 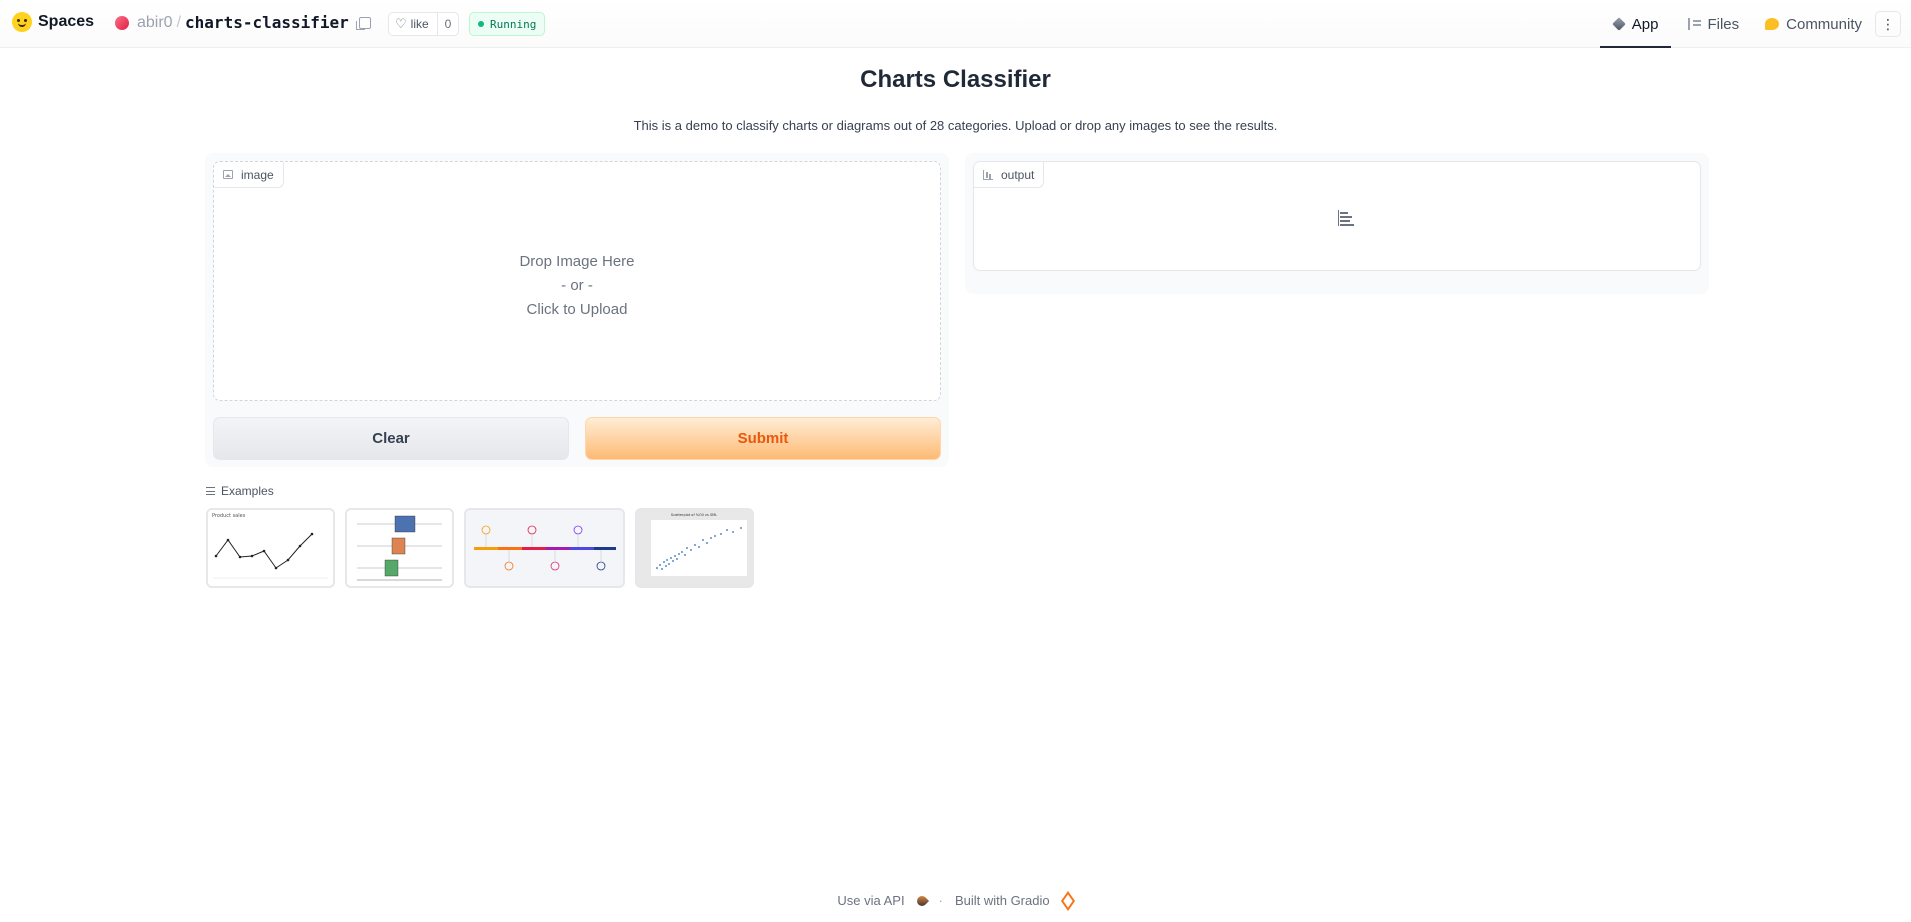 What do you see at coordinates (763, 438) in the screenshot?
I see `submit-button: Submit` at bounding box center [763, 438].